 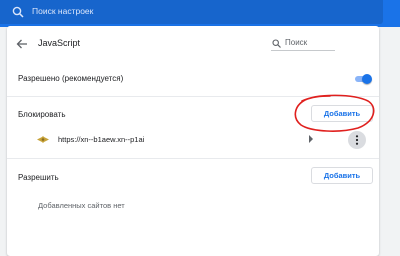 I want to click on allowed-label: Разрешено (рекомендуется), so click(x=71, y=78).